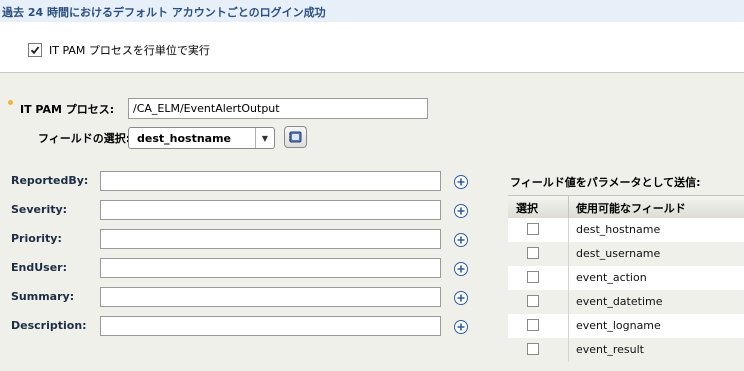  What do you see at coordinates (39, 209) in the screenshot?
I see `param-label-severity: Severity:` at bounding box center [39, 209].